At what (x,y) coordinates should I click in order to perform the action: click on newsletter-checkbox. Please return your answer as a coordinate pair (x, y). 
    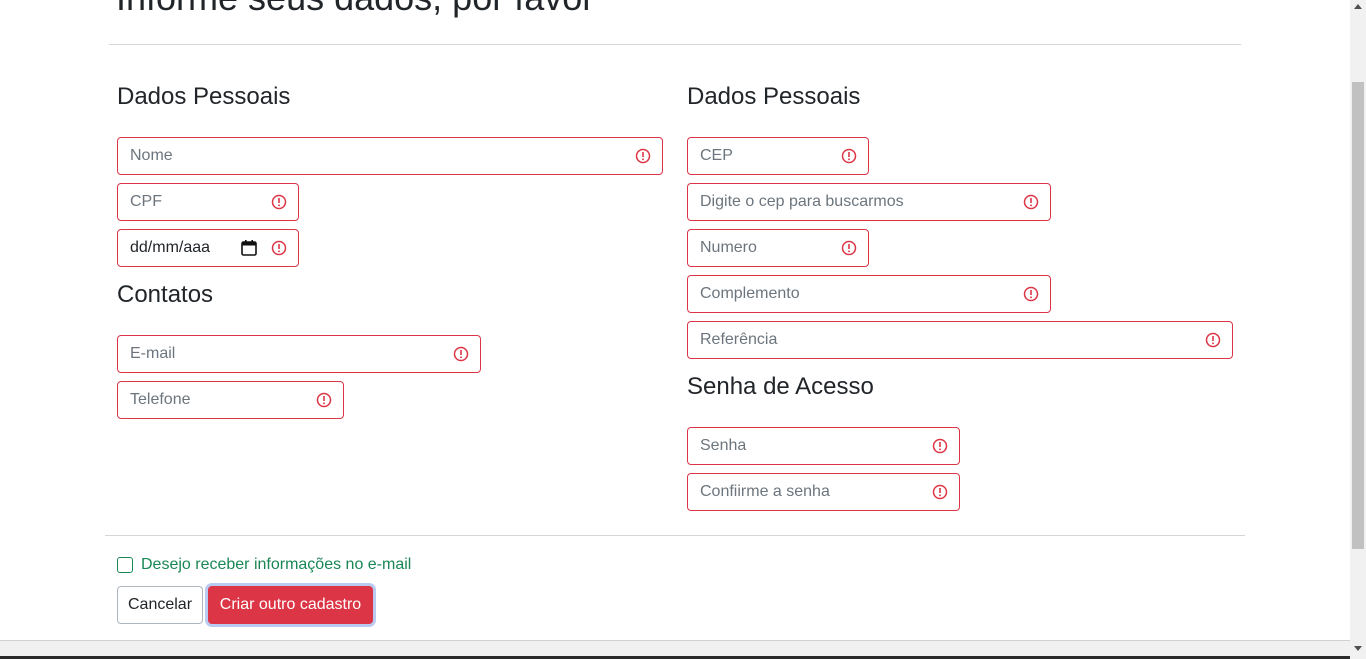
    Looking at the image, I should click on (125, 565).